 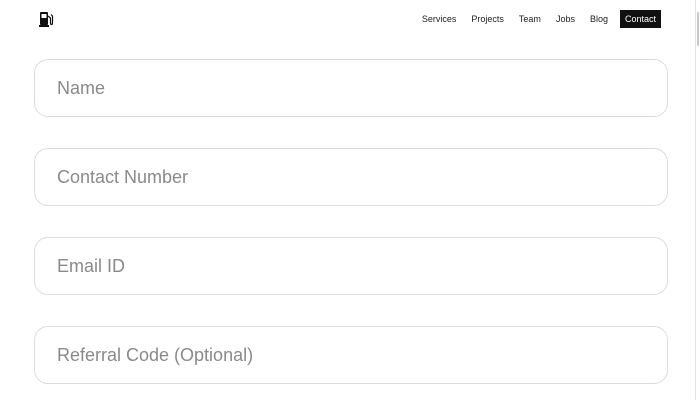 What do you see at coordinates (439, 19) in the screenshot?
I see `nav-link-services: Services` at bounding box center [439, 19].